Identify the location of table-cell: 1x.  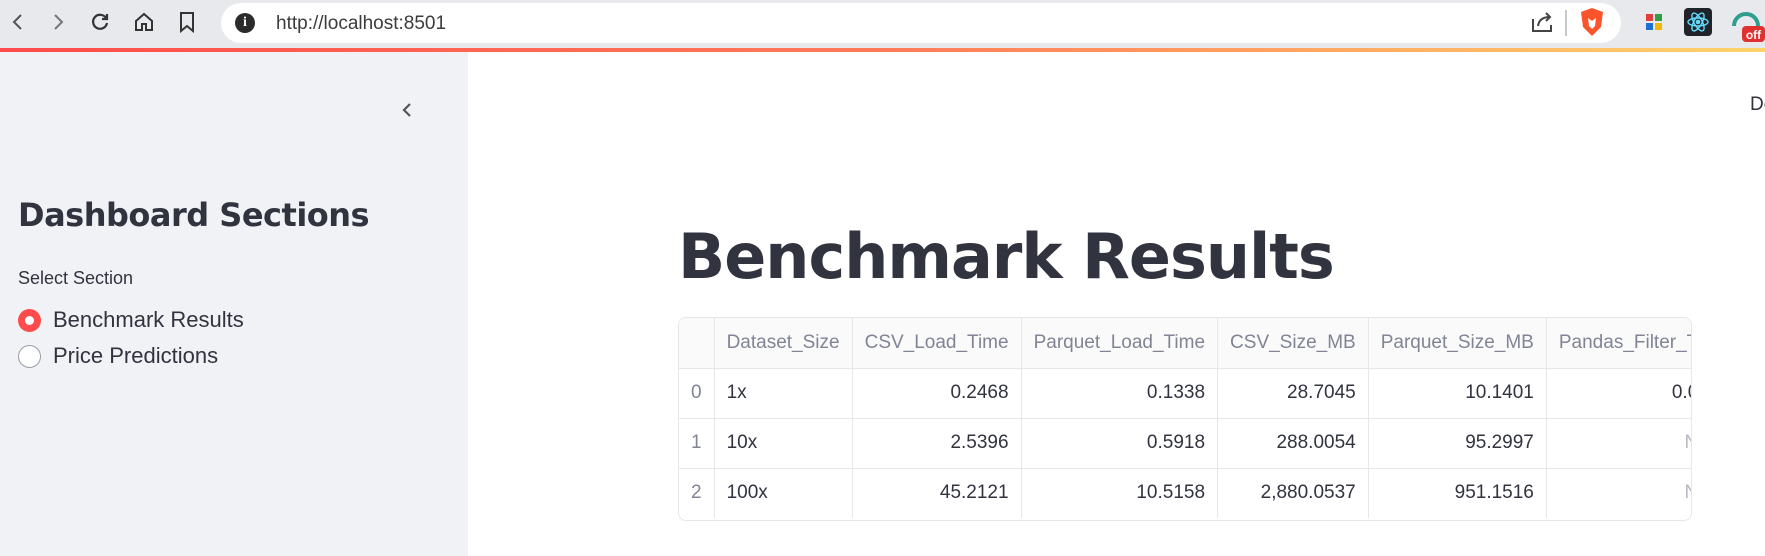
(783, 393).